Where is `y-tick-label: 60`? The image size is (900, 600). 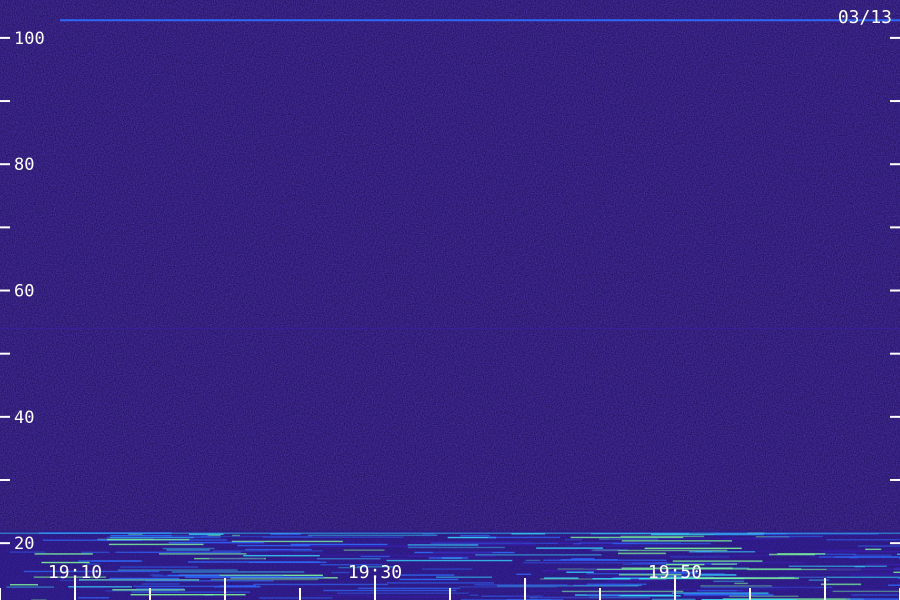 y-tick-label: 60 is located at coordinates (24, 292).